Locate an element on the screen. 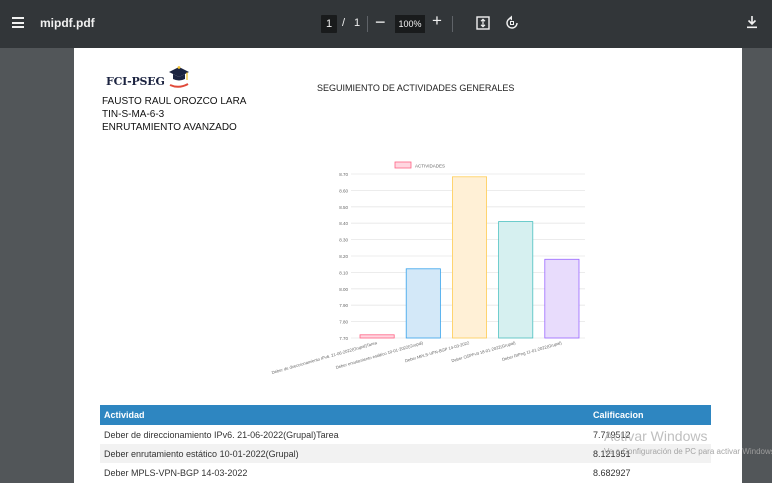 This screenshot has width=772, height=483. zoom-in-button: + is located at coordinates (437, 21).